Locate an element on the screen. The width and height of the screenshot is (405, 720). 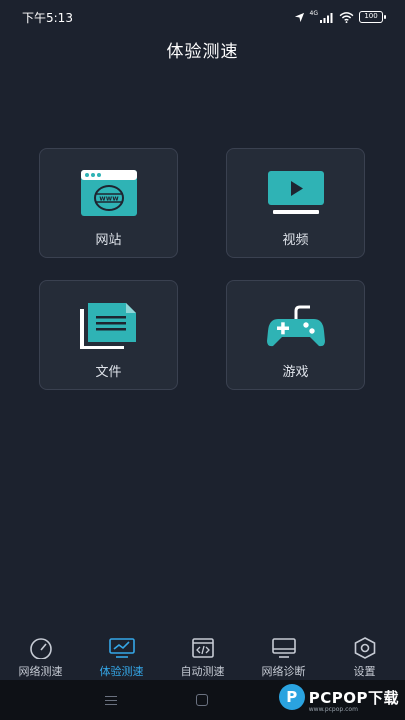
tile-label: 文件 is located at coordinates (108, 372).